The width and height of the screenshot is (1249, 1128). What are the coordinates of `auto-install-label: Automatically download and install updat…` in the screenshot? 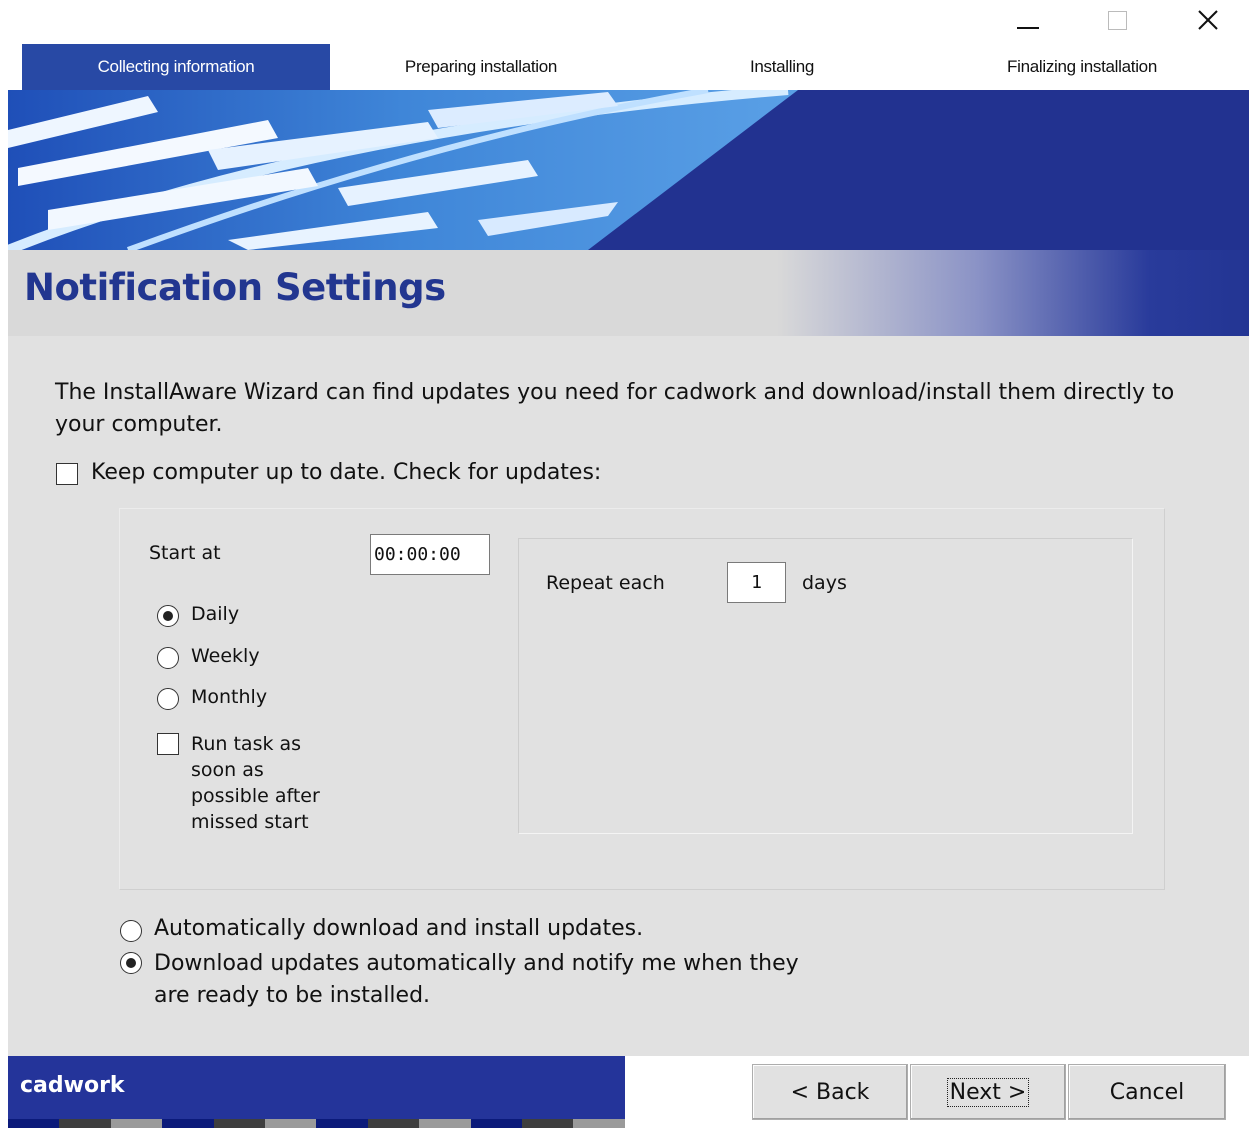 It's located at (398, 928).